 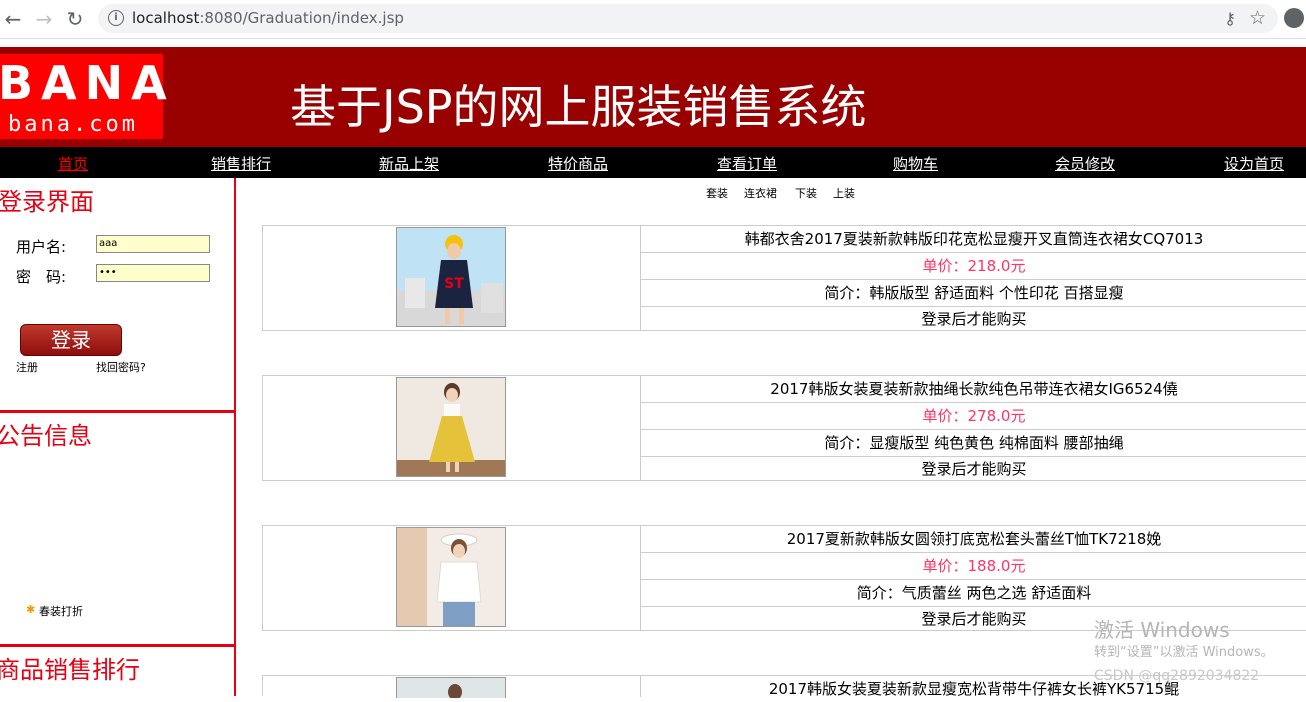 I want to click on activate-windows-title: 激活 Windows, so click(x=1162, y=630).